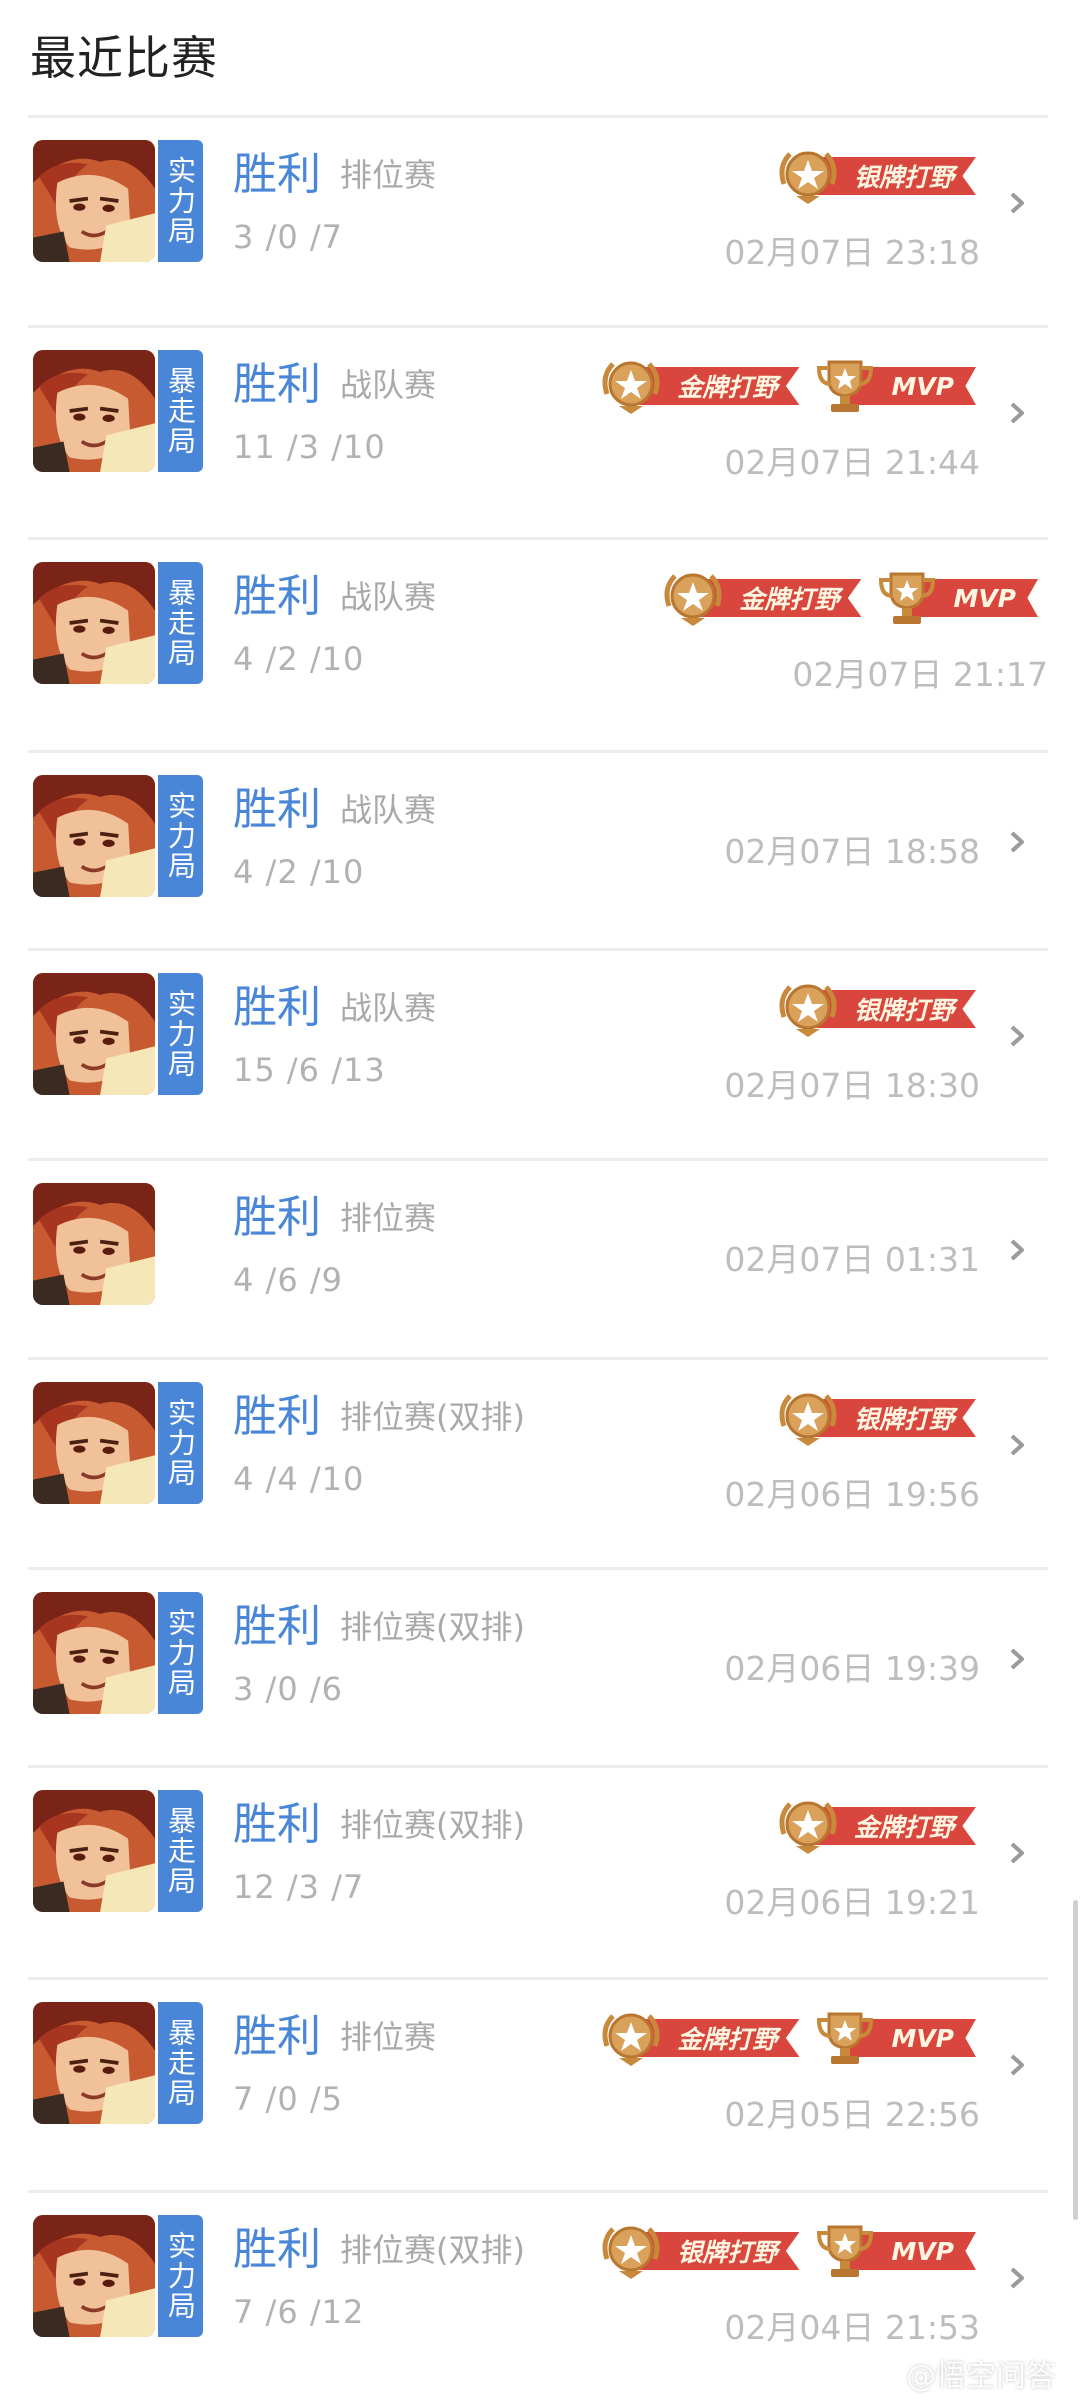 The width and height of the screenshot is (1080, 2403). What do you see at coordinates (1075, 2060) in the screenshot?
I see `scrollbar` at bounding box center [1075, 2060].